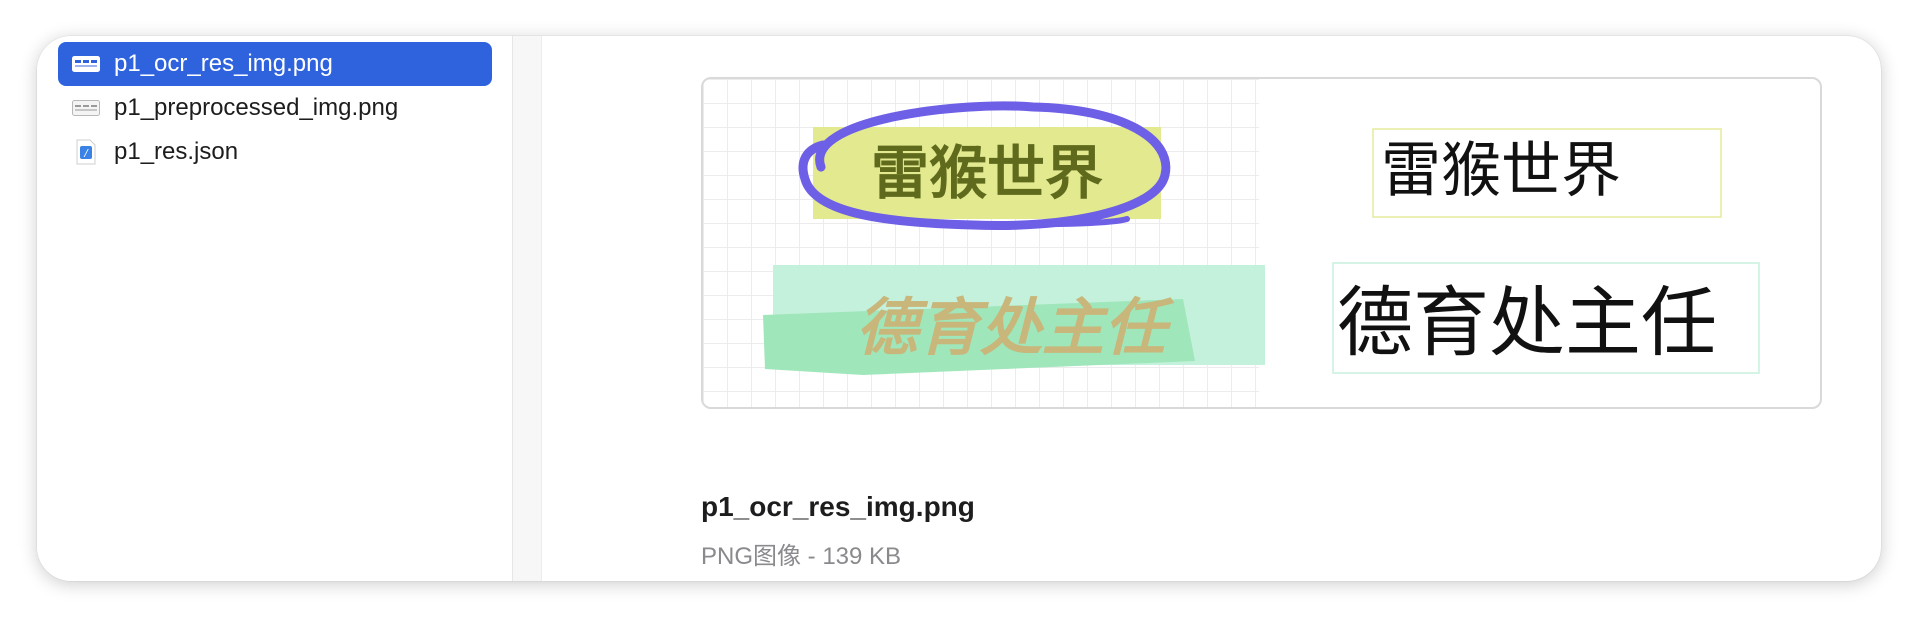 The image size is (1918, 618). I want to click on file-name-label: p1_preprocessed_img.png, so click(256, 107).